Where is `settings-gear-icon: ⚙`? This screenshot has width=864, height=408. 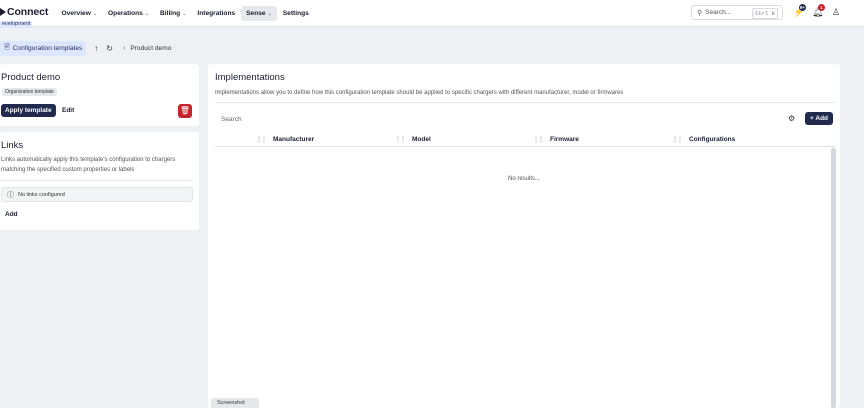 settings-gear-icon: ⚙ is located at coordinates (791, 118).